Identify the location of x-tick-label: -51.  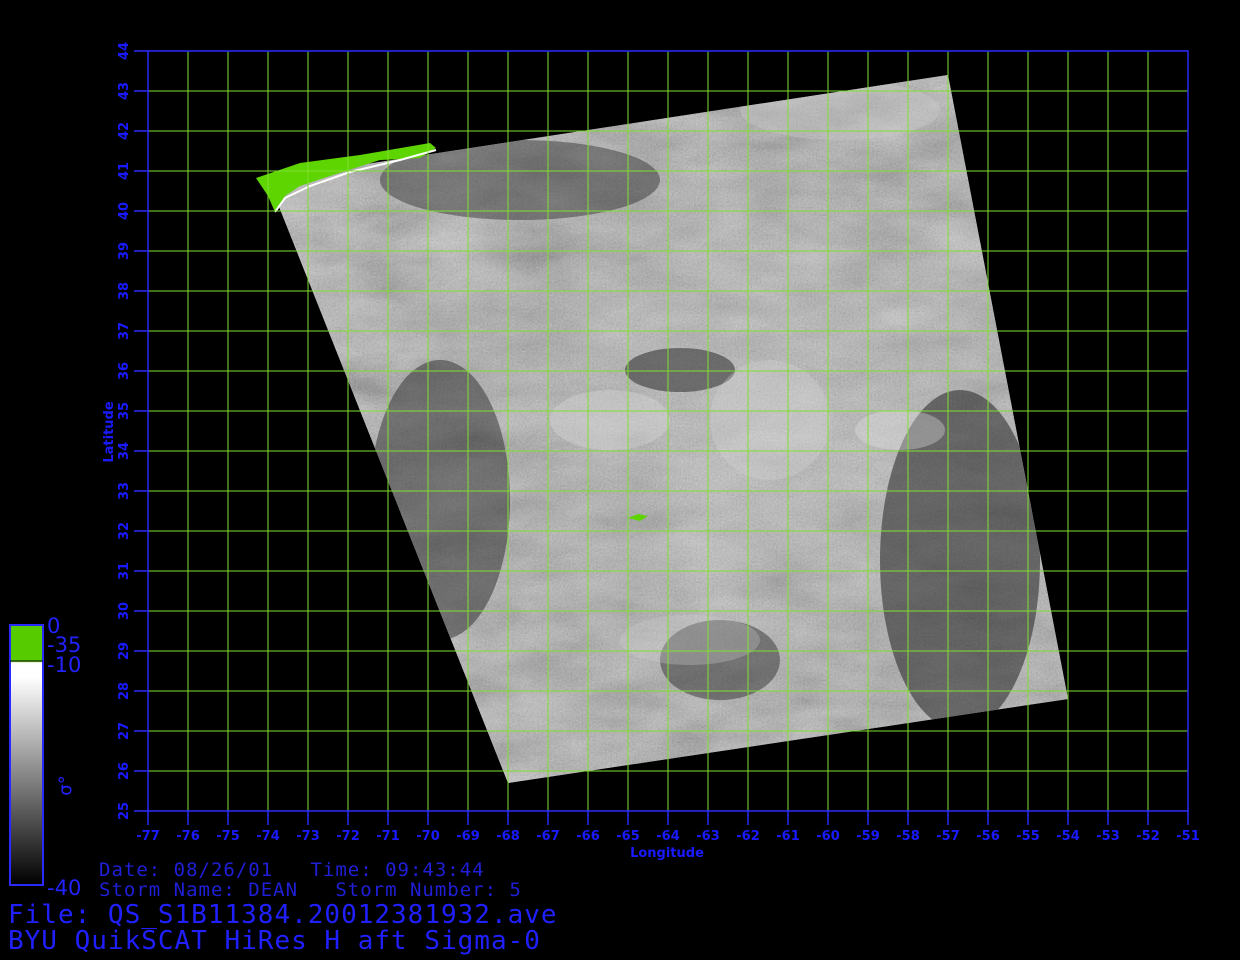
(1188, 836).